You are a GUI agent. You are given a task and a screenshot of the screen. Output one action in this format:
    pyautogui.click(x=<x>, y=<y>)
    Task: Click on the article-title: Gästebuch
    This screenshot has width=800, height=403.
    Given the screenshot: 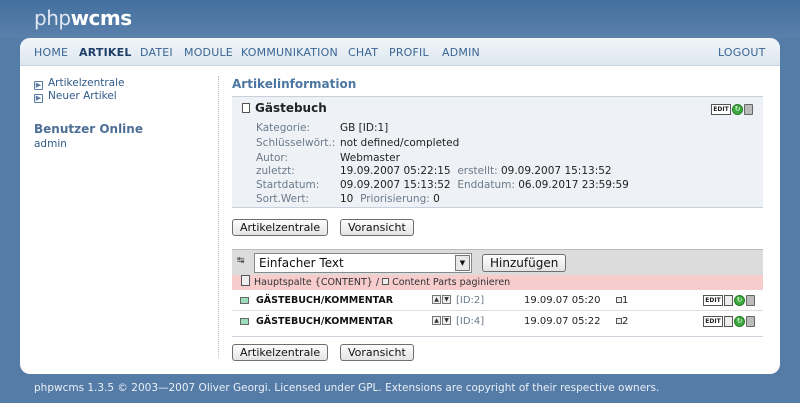 What is the action you would take?
    pyautogui.click(x=284, y=108)
    